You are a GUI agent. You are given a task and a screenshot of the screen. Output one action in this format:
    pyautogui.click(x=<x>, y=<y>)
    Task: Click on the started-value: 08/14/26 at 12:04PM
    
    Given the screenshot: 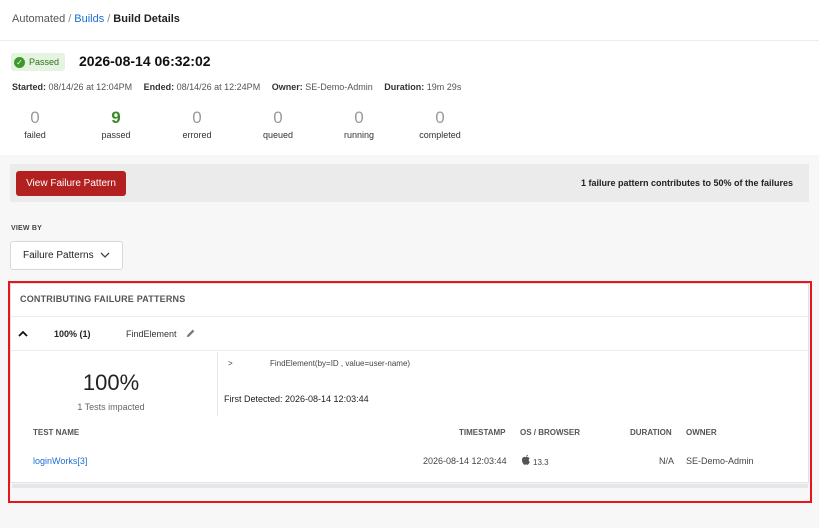 What is the action you would take?
    pyautogui.click(x=90, y=87)
    